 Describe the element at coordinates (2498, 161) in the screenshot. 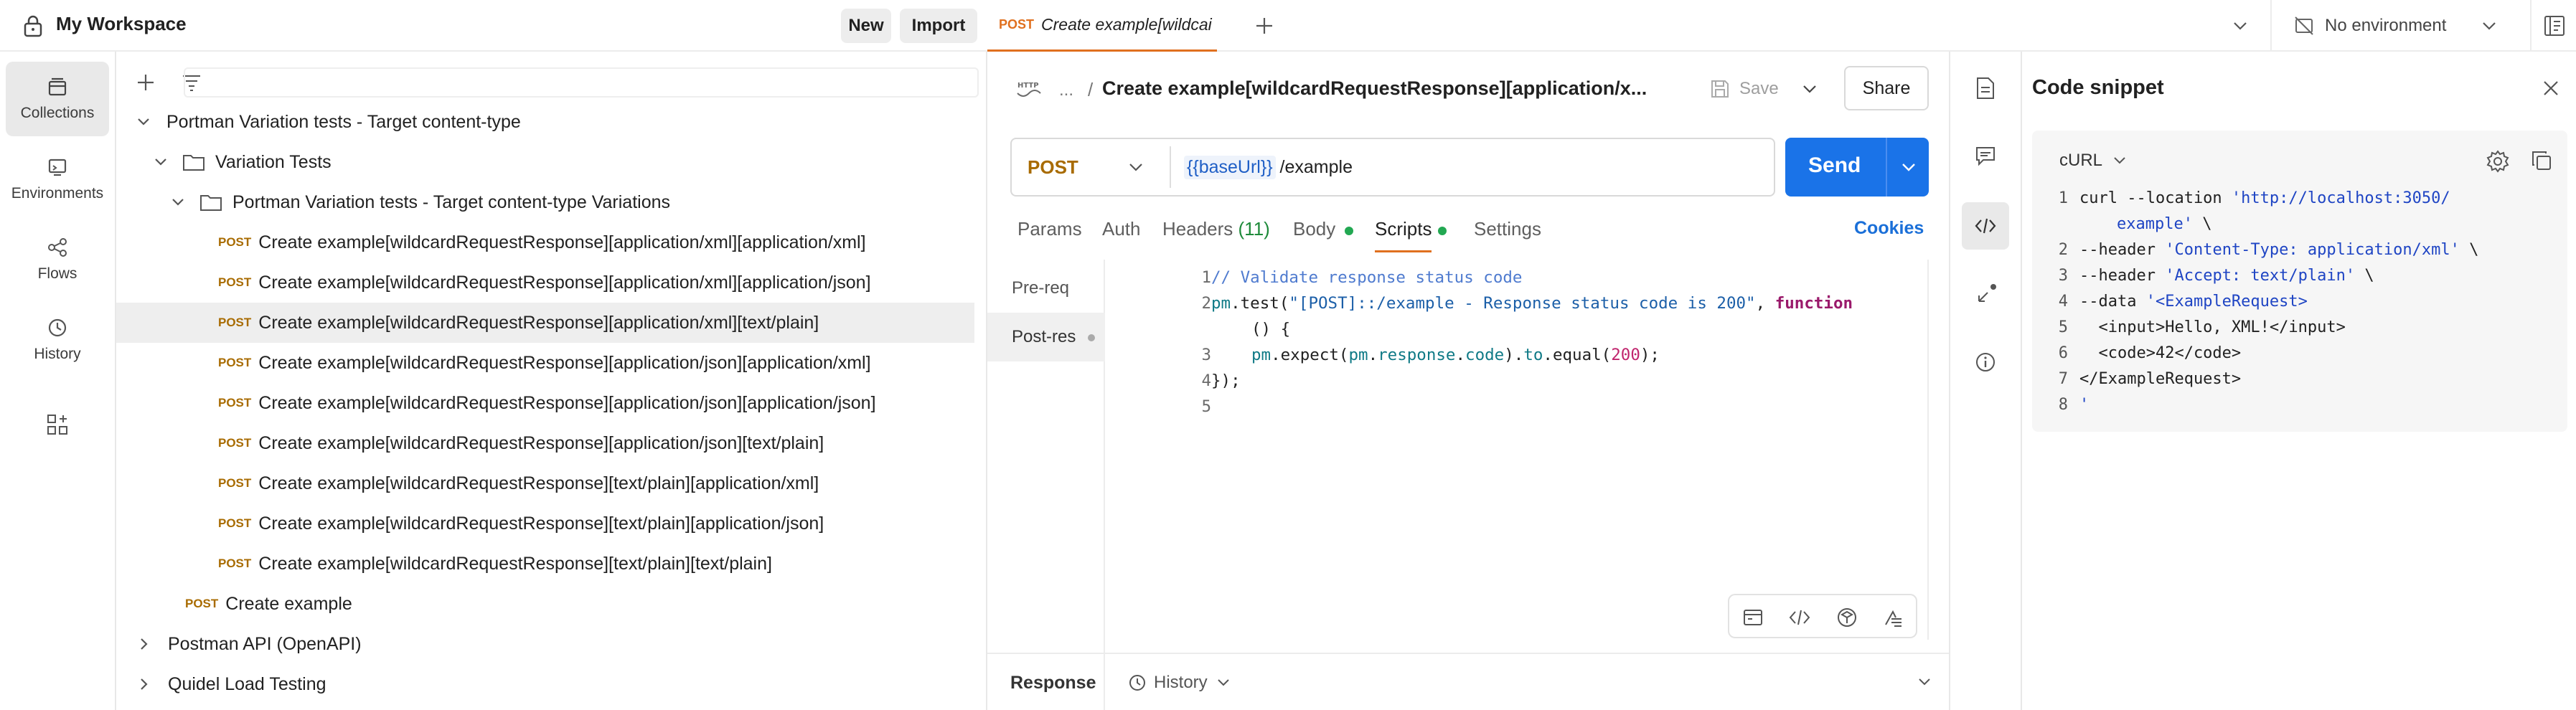

I see `gear-icon` at that location.